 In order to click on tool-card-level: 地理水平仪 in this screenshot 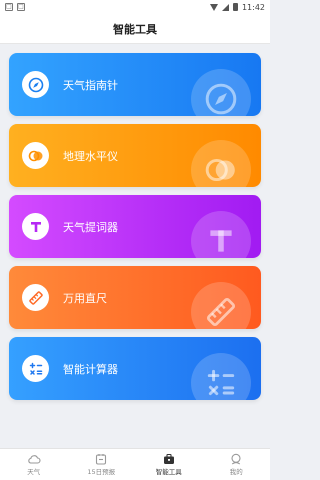, I will do `click(135, 155)`.